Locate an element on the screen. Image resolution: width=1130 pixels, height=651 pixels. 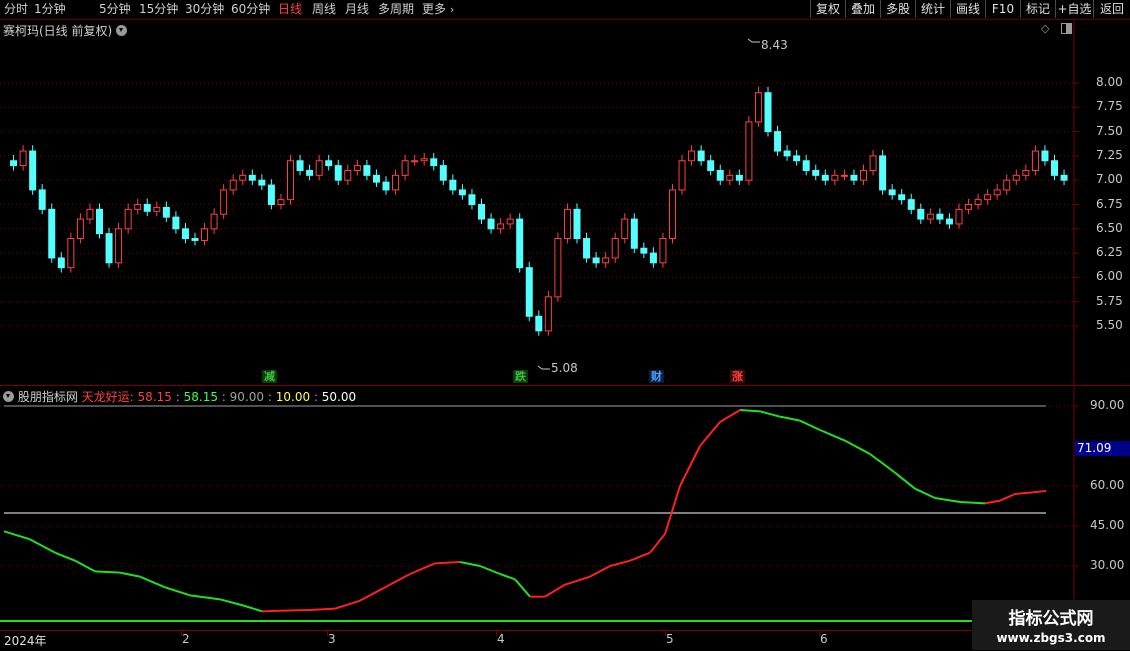
diamond-icon: ◇ is located at coordinates (1045, 28).